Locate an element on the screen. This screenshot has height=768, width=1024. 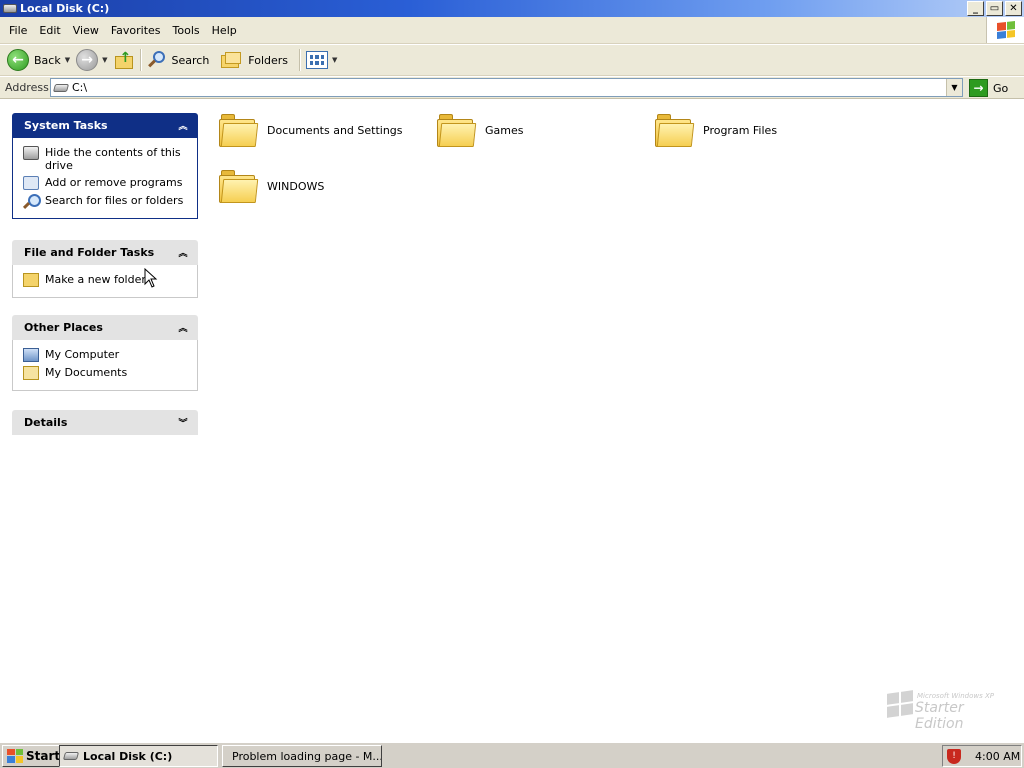
other-places-header: Other Places ︽ is located at coordinates (105, 327).